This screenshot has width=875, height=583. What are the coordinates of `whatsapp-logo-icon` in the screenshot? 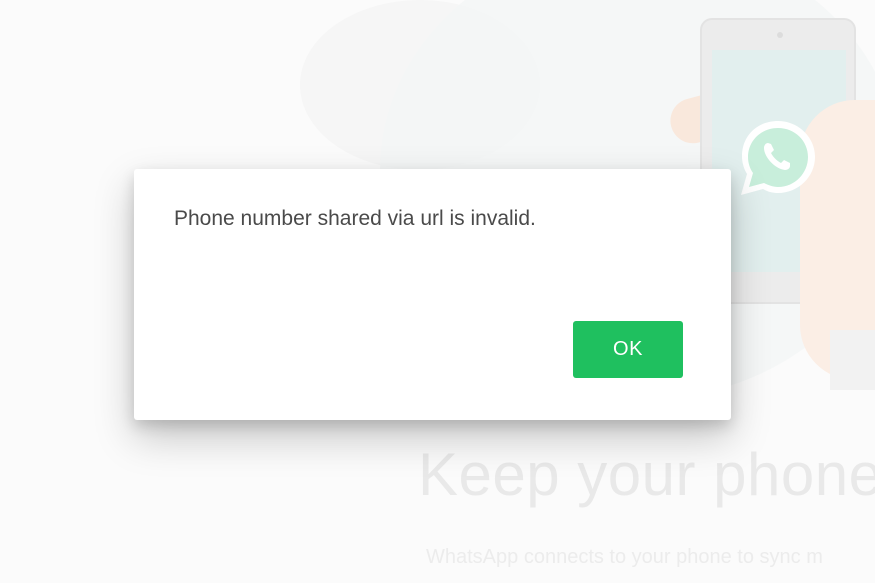 It's located at (778, 158).